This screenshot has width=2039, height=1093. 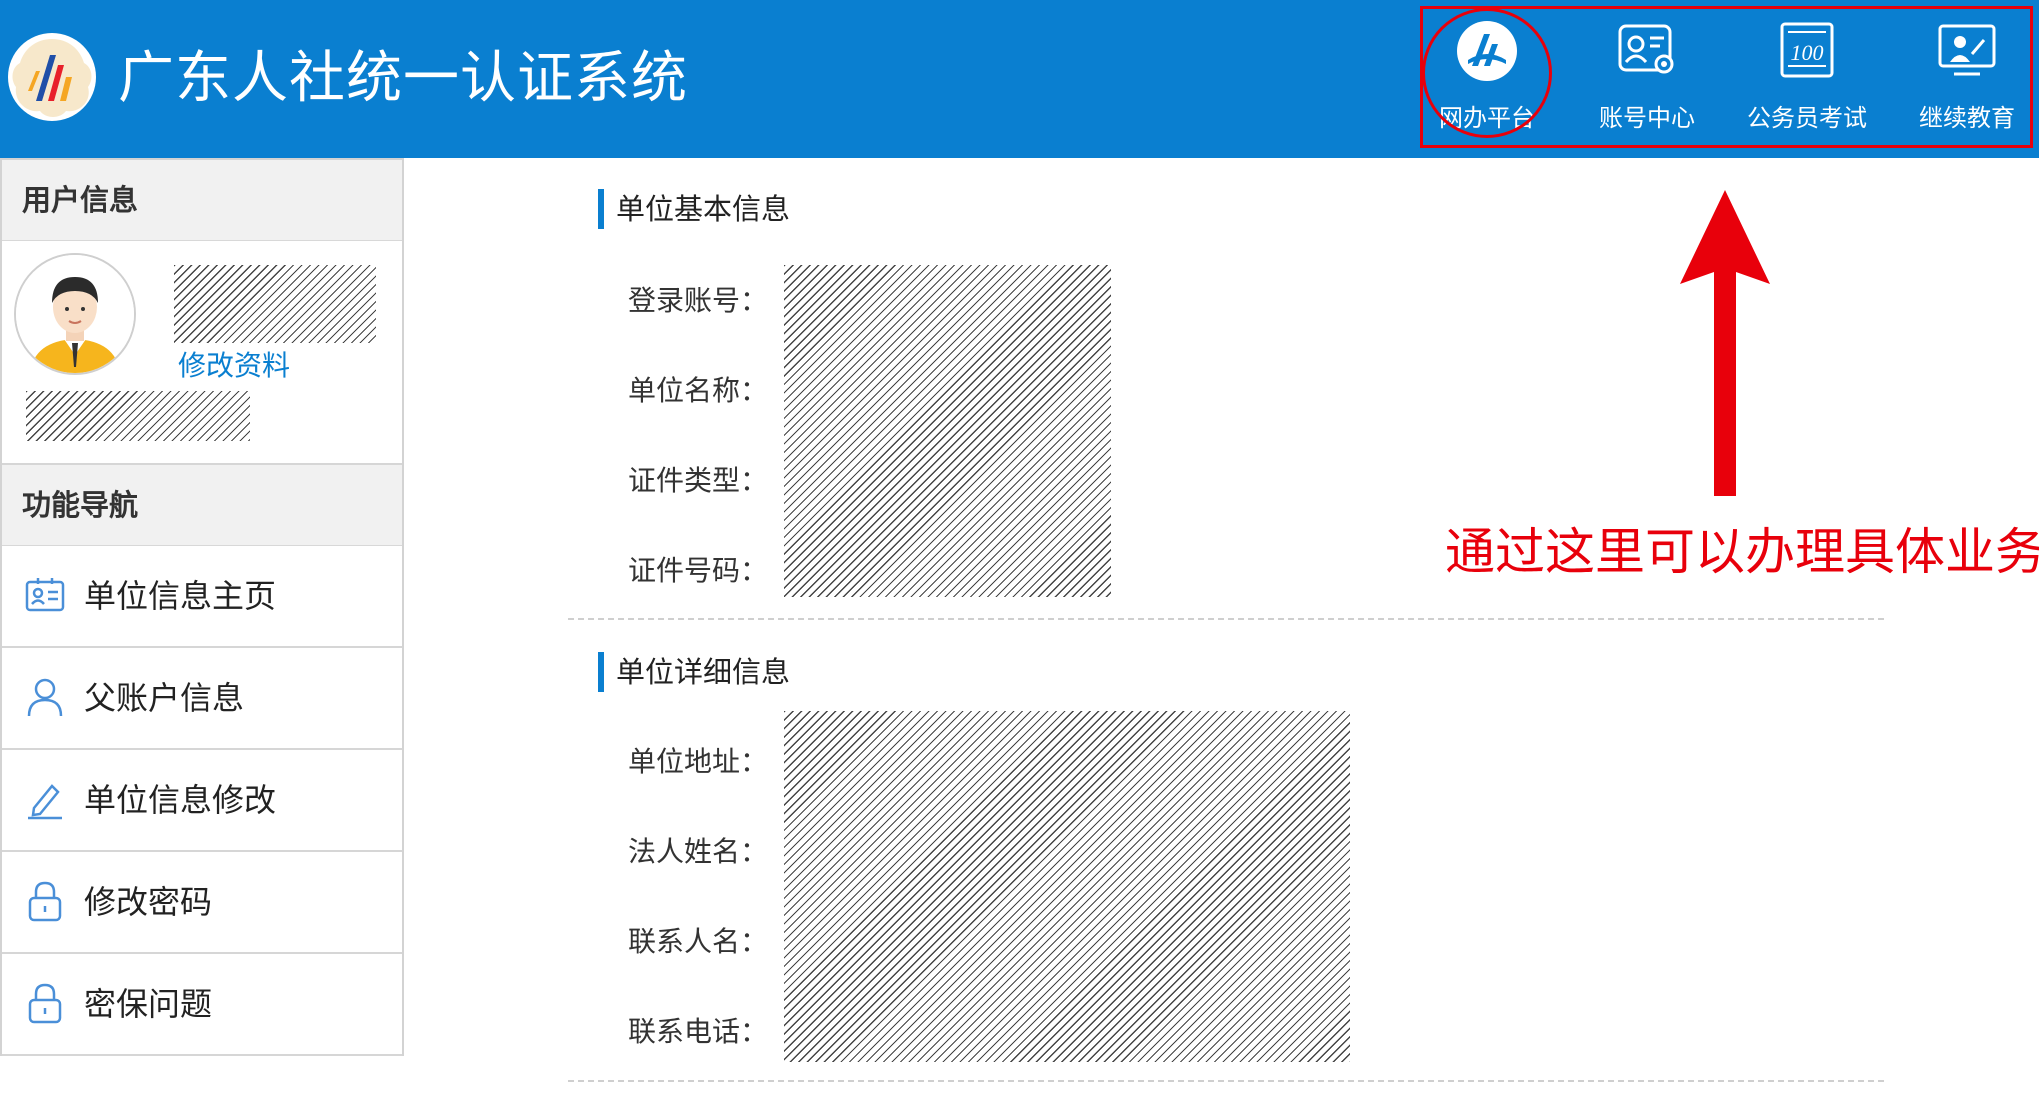 I want to click on avatar-person-icon, so click(x=75, y=314).